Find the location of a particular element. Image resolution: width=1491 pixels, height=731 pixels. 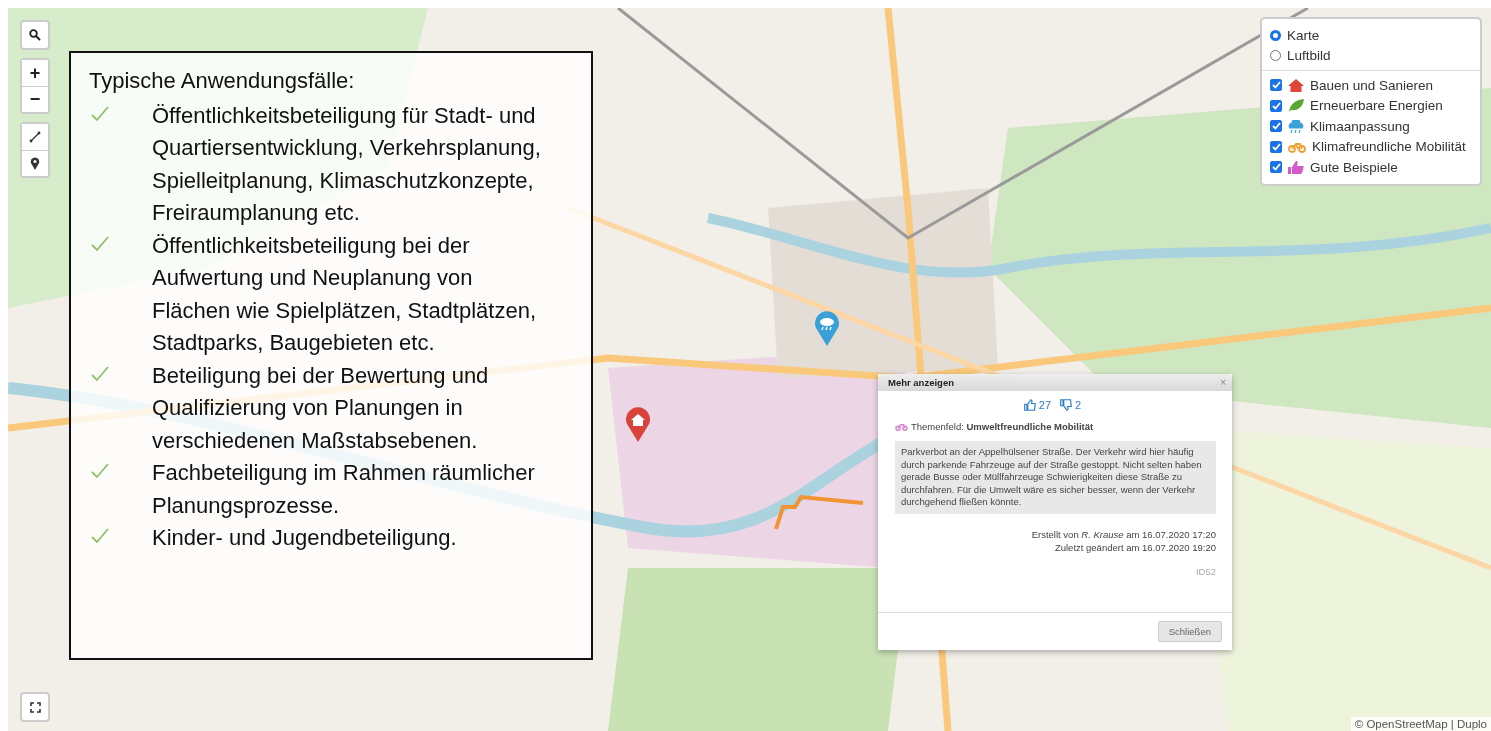

topic-text: Themenfeld: Umweltfreundliche Mobilität is located at coordinates (1002, 426).